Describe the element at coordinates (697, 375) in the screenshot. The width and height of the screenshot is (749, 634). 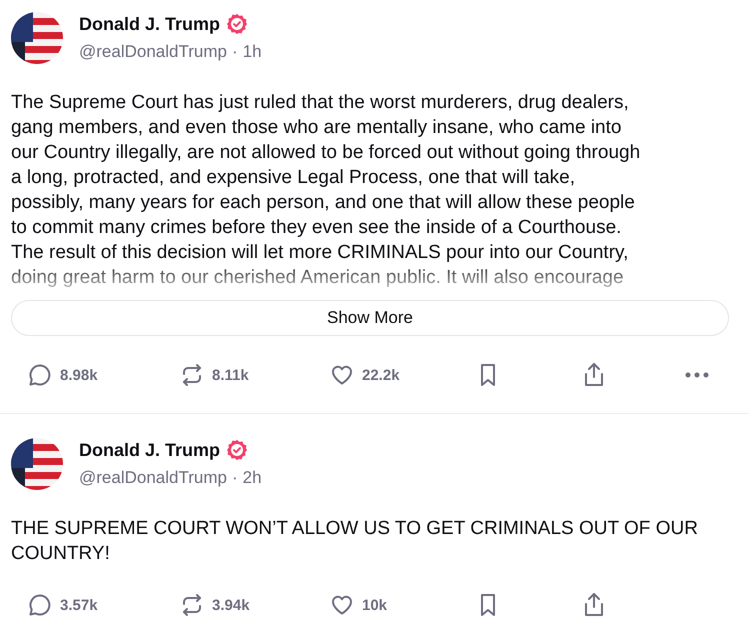
I see `more-icon` at that location.